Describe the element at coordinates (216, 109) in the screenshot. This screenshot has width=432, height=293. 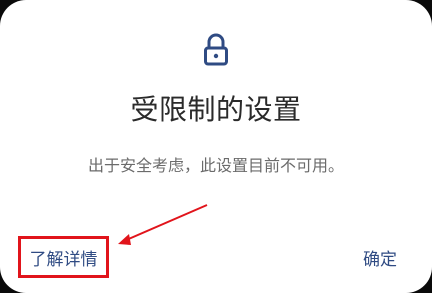
I see `dialog-title: 受限制的设置` at that location.